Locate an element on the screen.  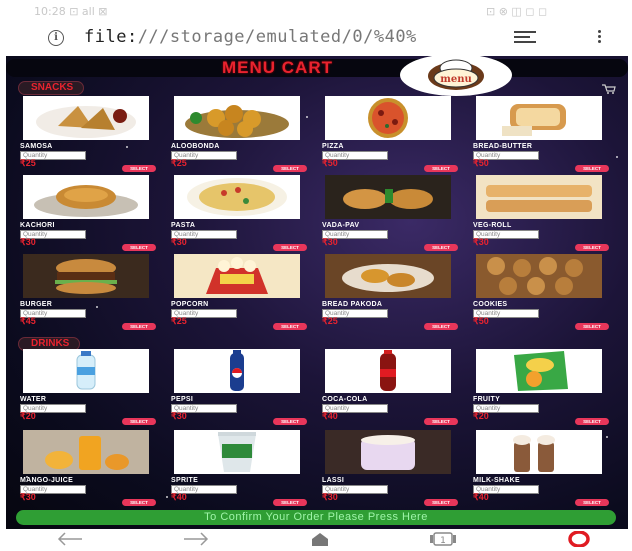
item-name: SAMOSA is located at coordinates (36, 146).